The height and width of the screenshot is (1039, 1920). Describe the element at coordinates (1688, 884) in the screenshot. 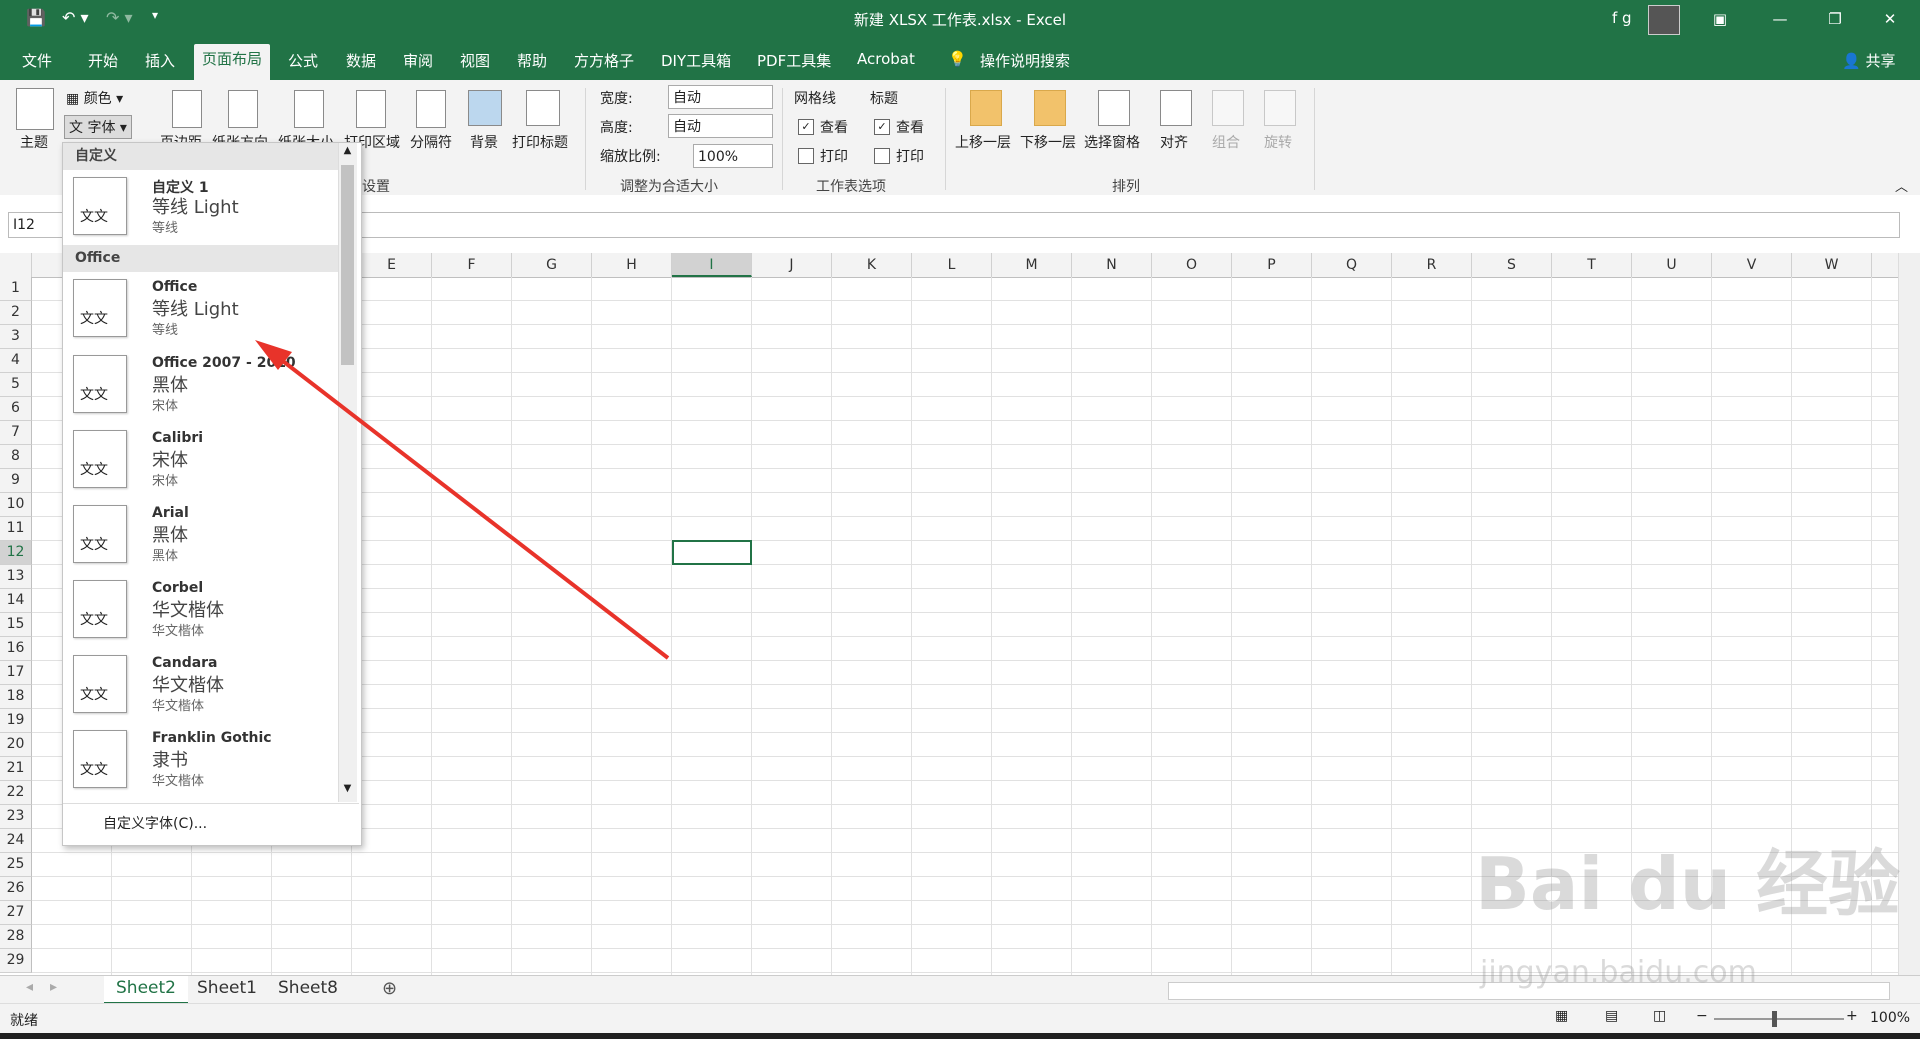

I see `watermark-logo: Bai du 经验` at that location.